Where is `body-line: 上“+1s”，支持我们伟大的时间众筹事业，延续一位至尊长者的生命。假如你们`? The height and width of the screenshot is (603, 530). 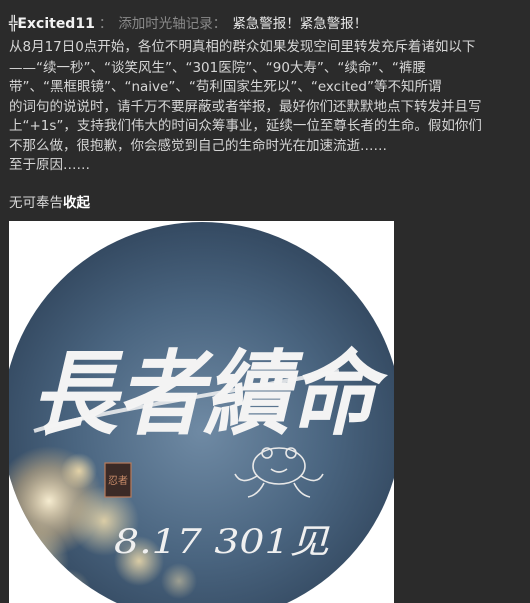 body-line: 上“+1s”，支持我们伟大的时间众筹事业，延续一位至尊长者的生命。假如你们 is located at coordinates (245, 126).